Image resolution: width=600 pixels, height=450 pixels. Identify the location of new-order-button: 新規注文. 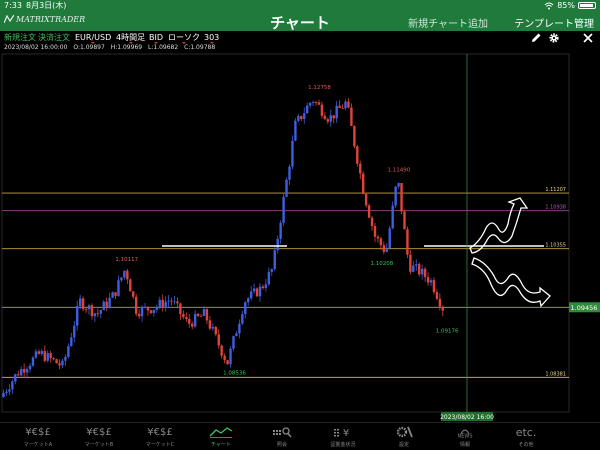
(20, 37).